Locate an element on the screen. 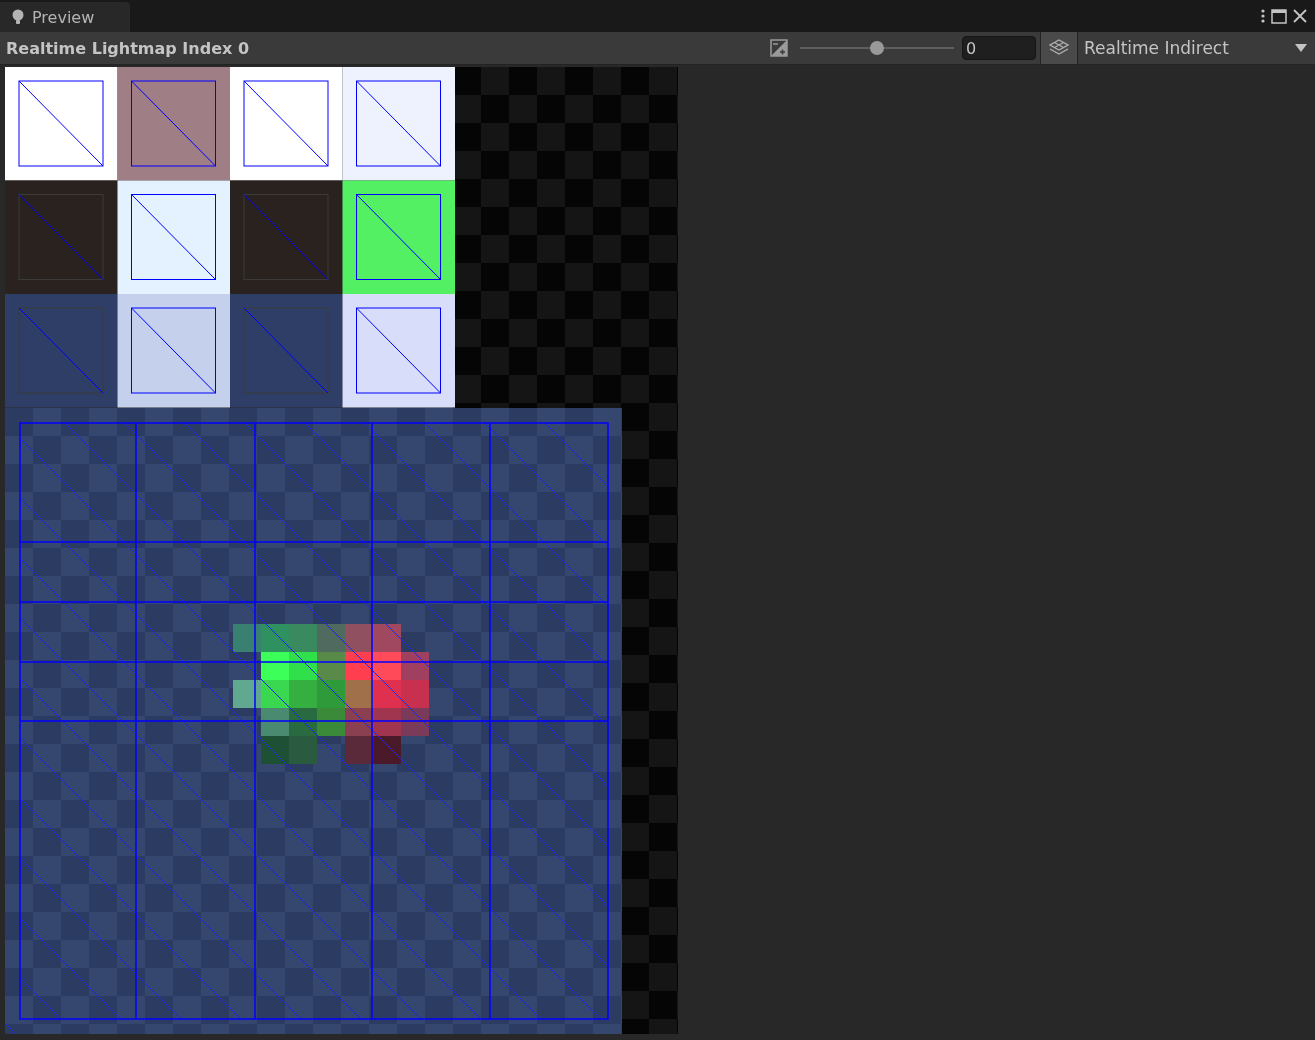 The width and height of the screenshot is (1315, 1040). layers-icon is located at coordinates (1059, 48).